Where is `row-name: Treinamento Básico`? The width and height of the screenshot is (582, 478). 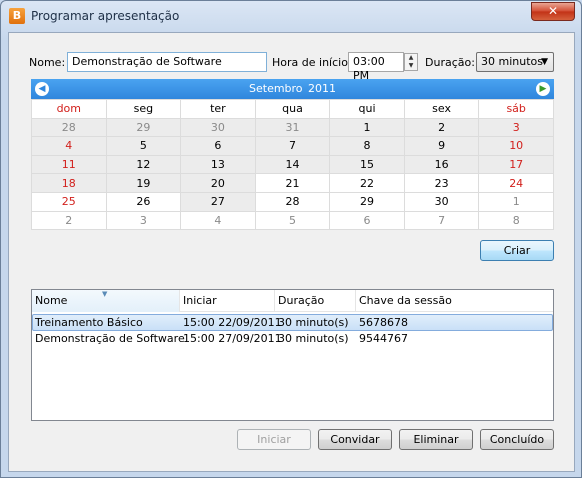
row-name: Treinamento Básico is located at coordinates (89, 322).